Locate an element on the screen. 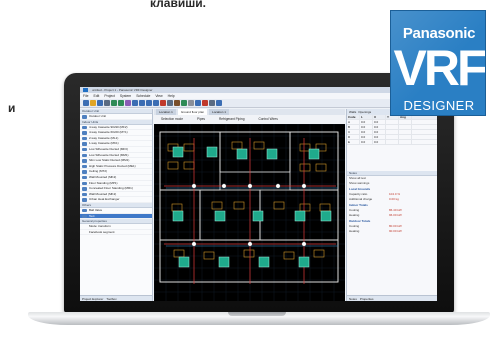 The height and width of the screenshot is (340, 490). select-icon is located at coordinates (163, 103).